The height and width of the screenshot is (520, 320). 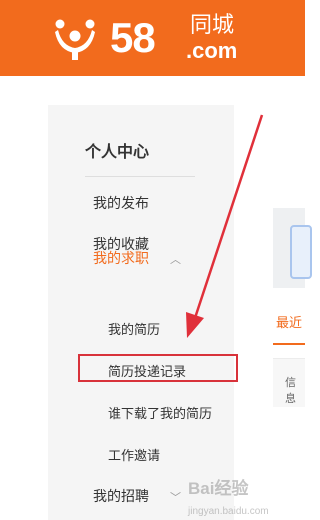 I want to click on baidu-watermark: Bai经验 jingyan.baidu.com, so click(x=228, y=496).